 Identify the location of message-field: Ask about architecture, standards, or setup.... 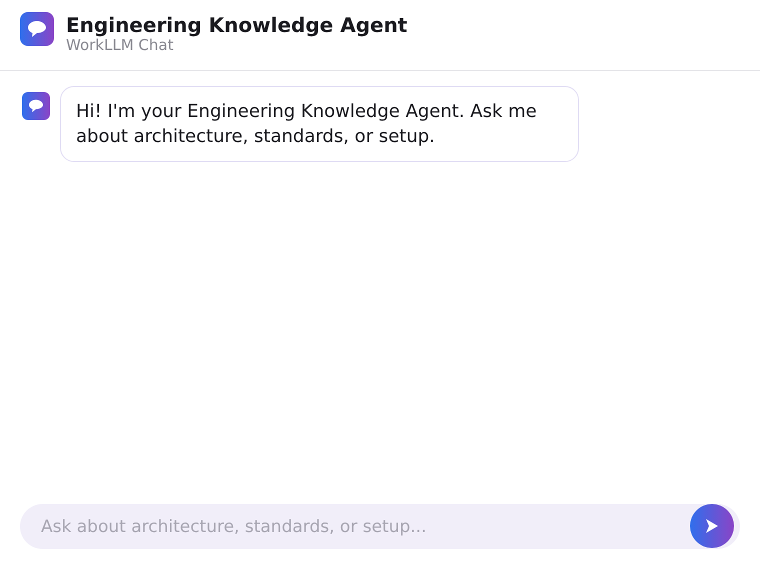
(380, 526).